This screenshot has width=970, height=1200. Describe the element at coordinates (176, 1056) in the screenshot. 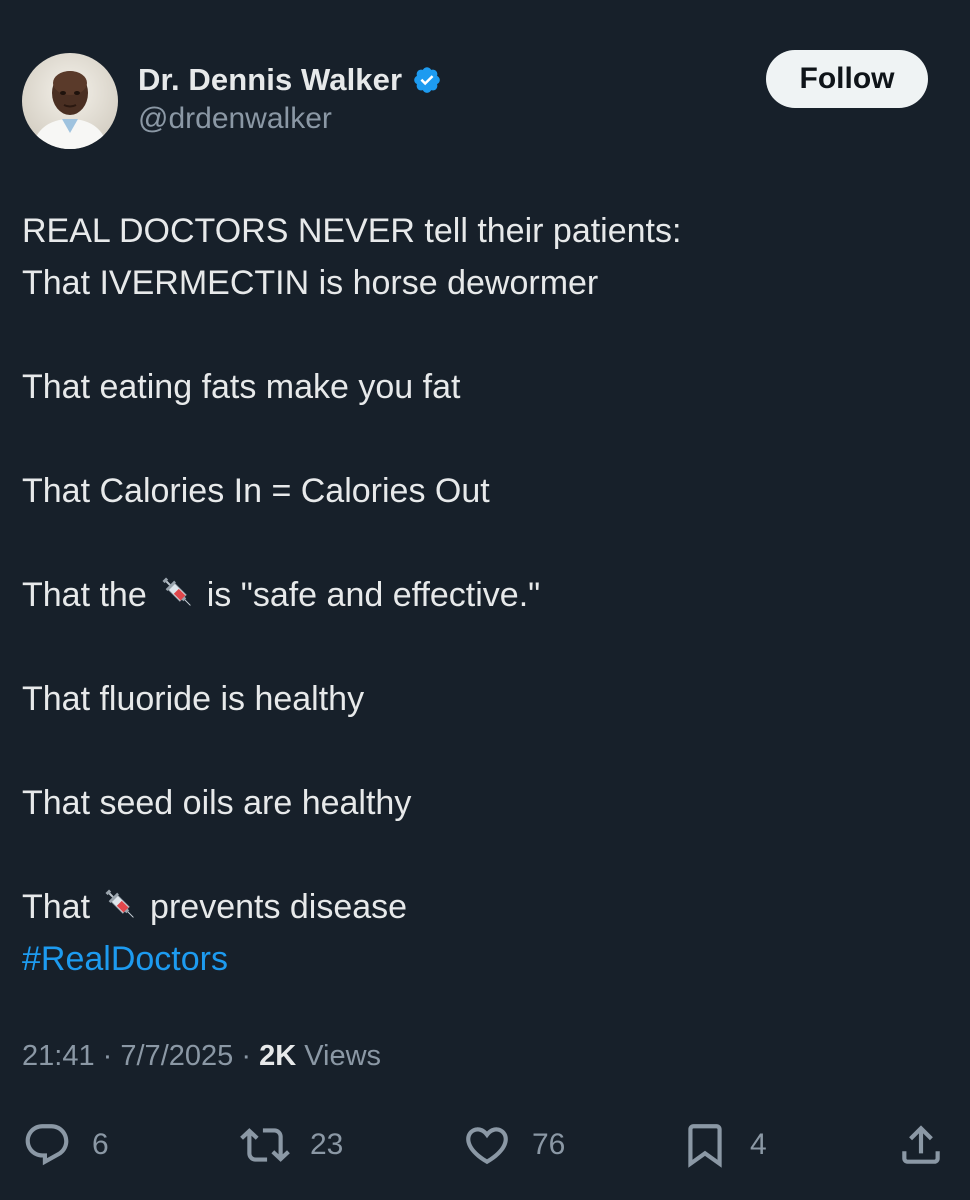

I see `tweet-date: 7/7/2025` at that location.